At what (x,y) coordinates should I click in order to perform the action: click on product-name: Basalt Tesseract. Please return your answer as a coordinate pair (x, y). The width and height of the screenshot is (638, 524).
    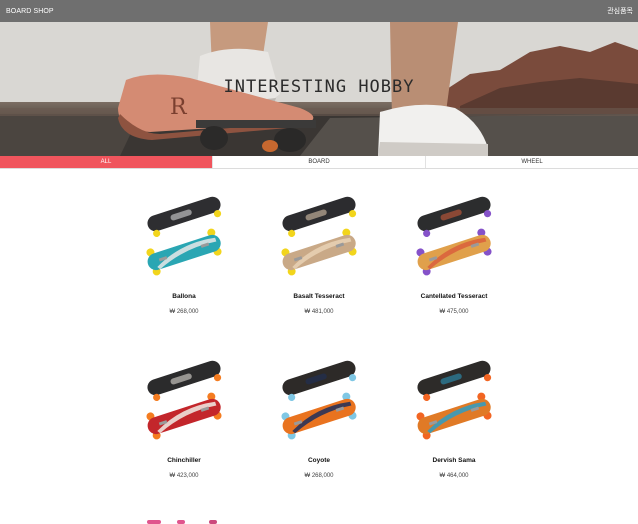
    Looking at the image, I should click on (319, 296).